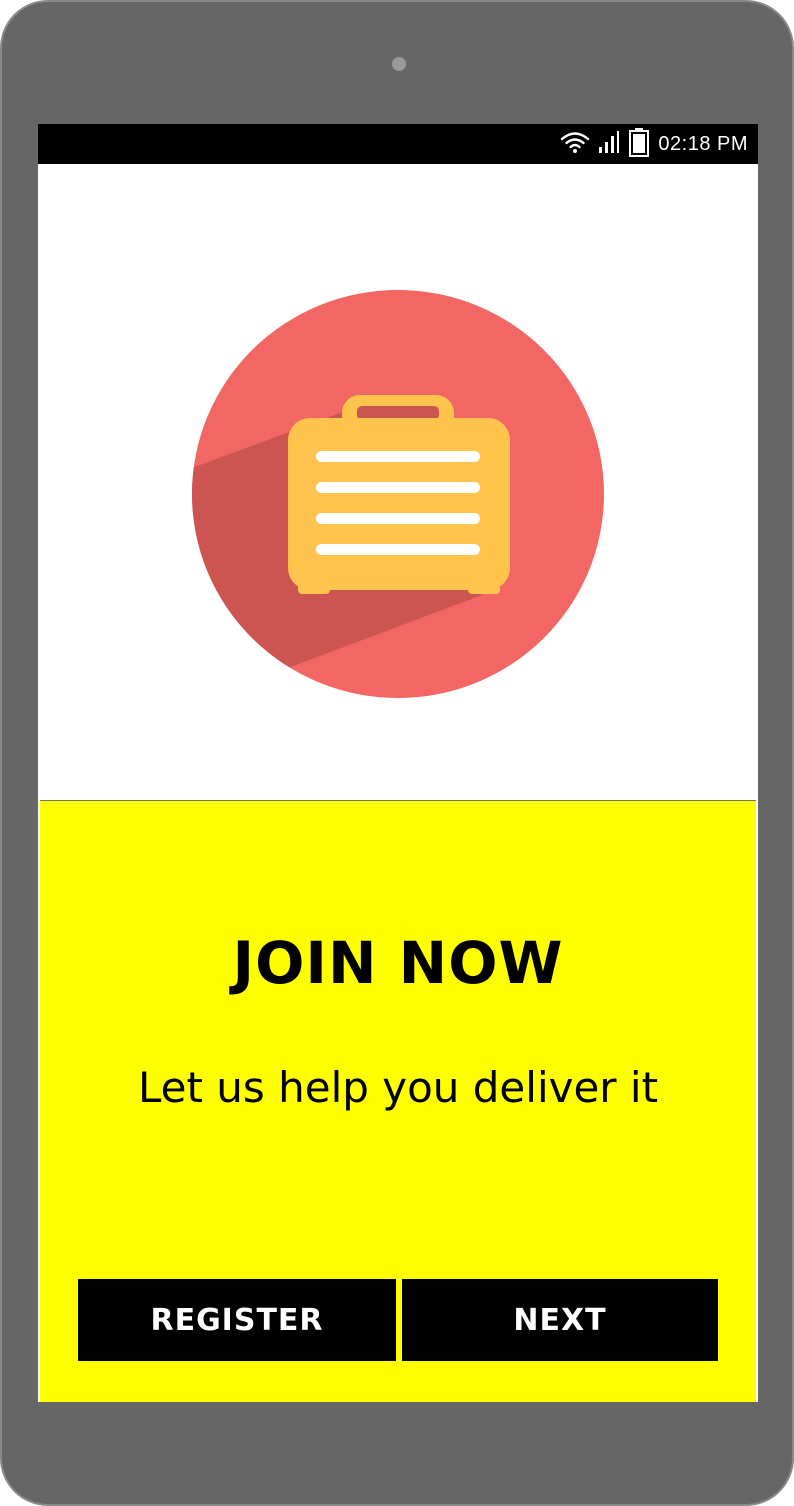 Image resolution: width=794 pixels, height=1506 pixels. Describe the element at coordinates (703, 143) in the screenshot. I see `status-time: 02:18 PM` at that location.